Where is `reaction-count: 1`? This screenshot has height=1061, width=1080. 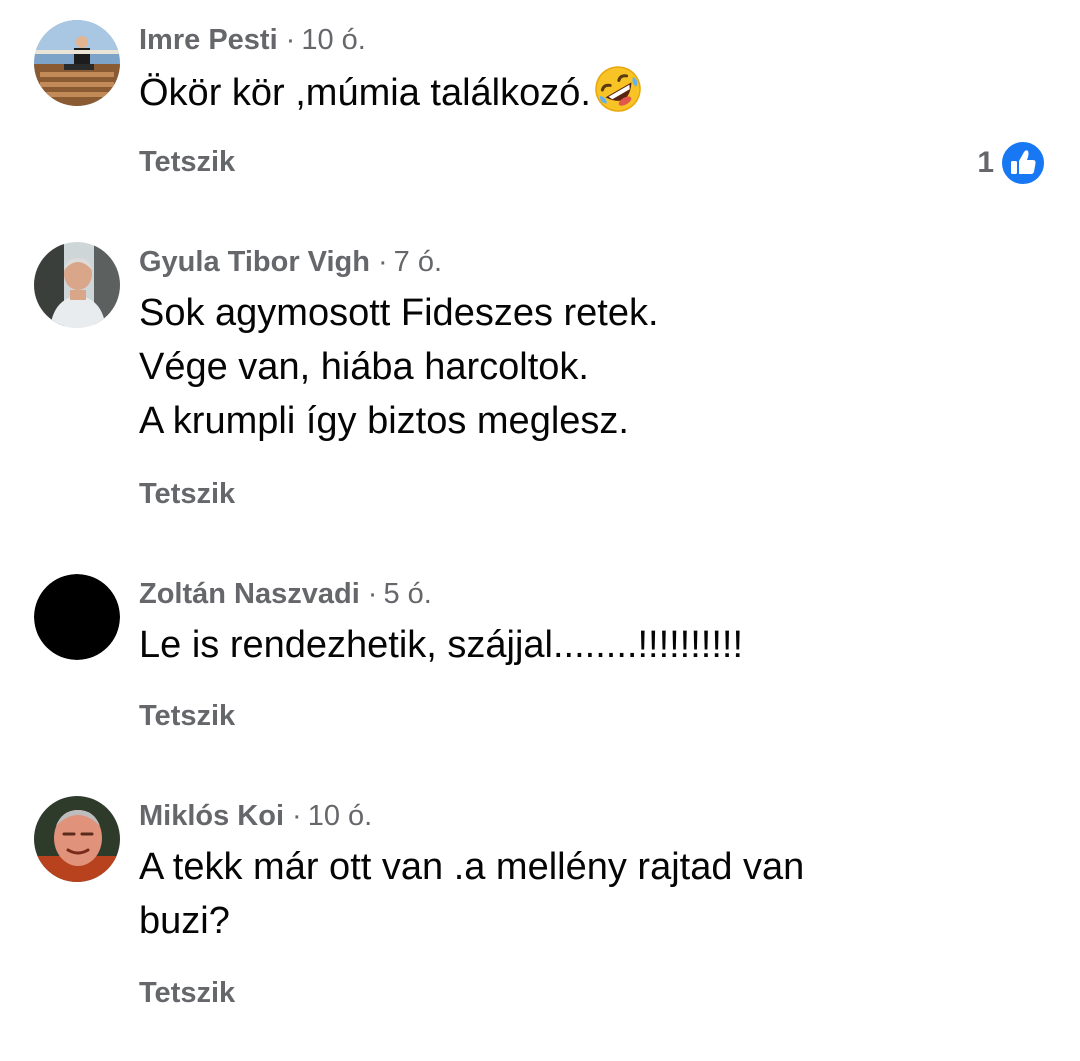
reaction-count: 1 is located at coordinates (985, 162).